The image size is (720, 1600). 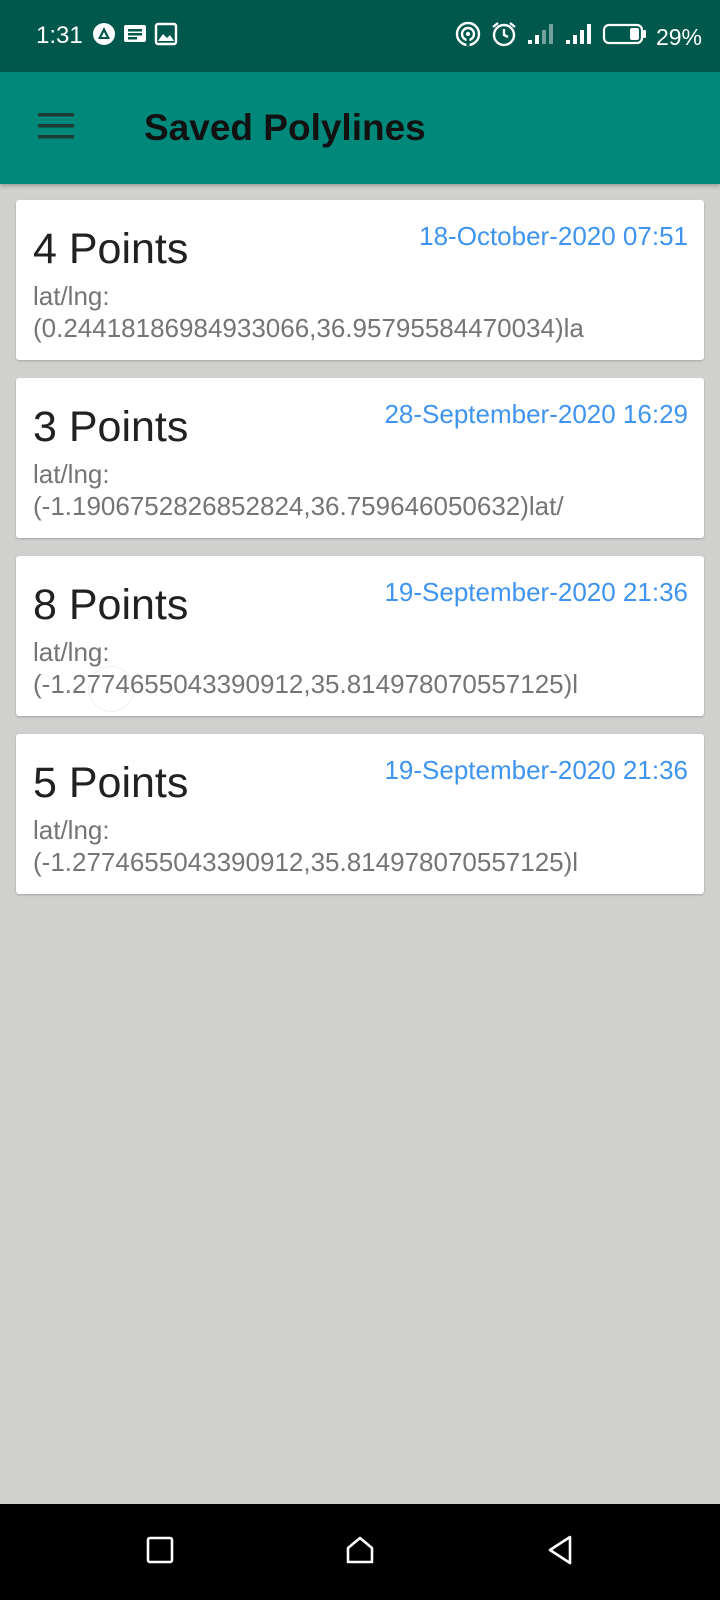 I want to click on message-notification-icon, so click(x=135, y=36).